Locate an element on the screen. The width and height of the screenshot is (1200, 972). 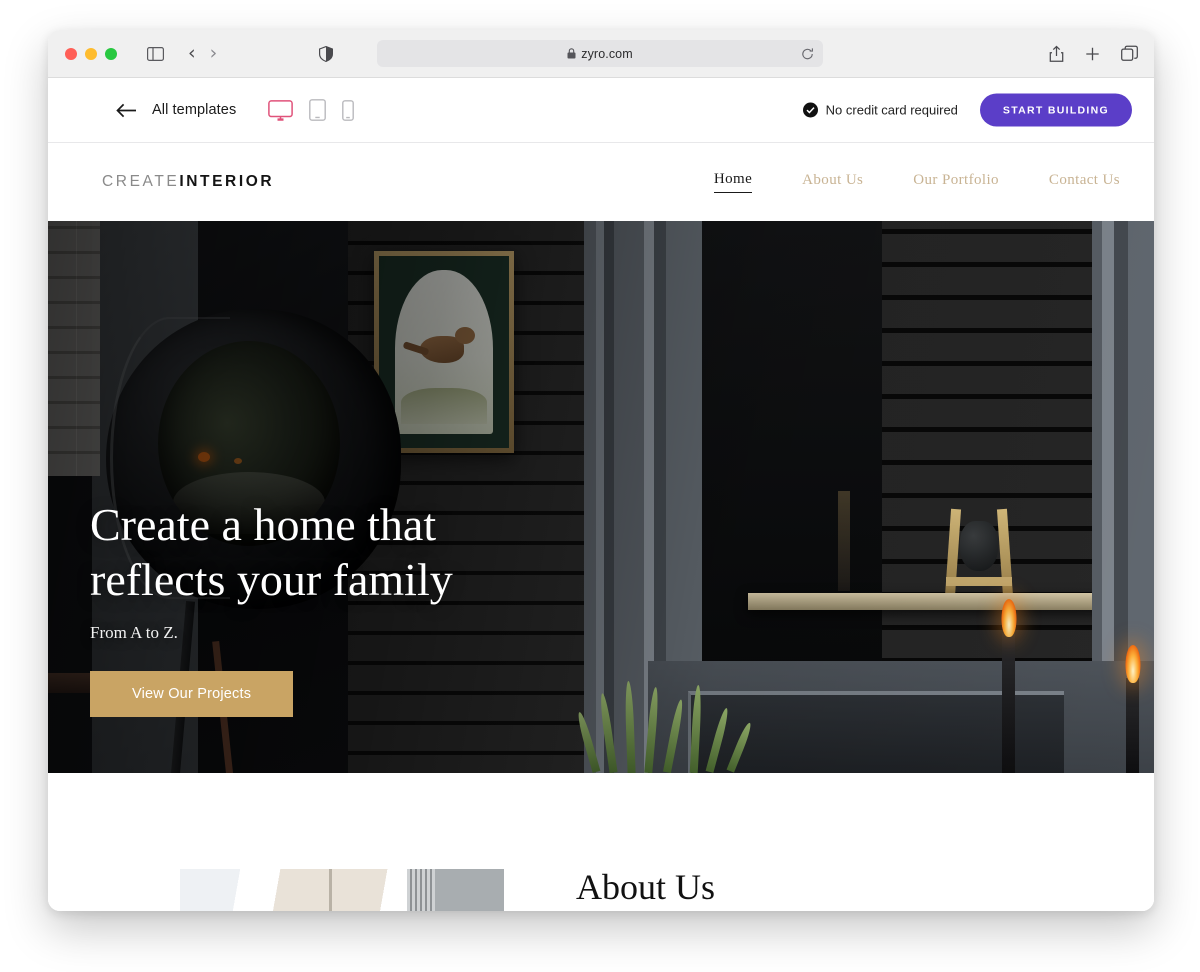
mobile-icon is located at coordinates (348, 110).